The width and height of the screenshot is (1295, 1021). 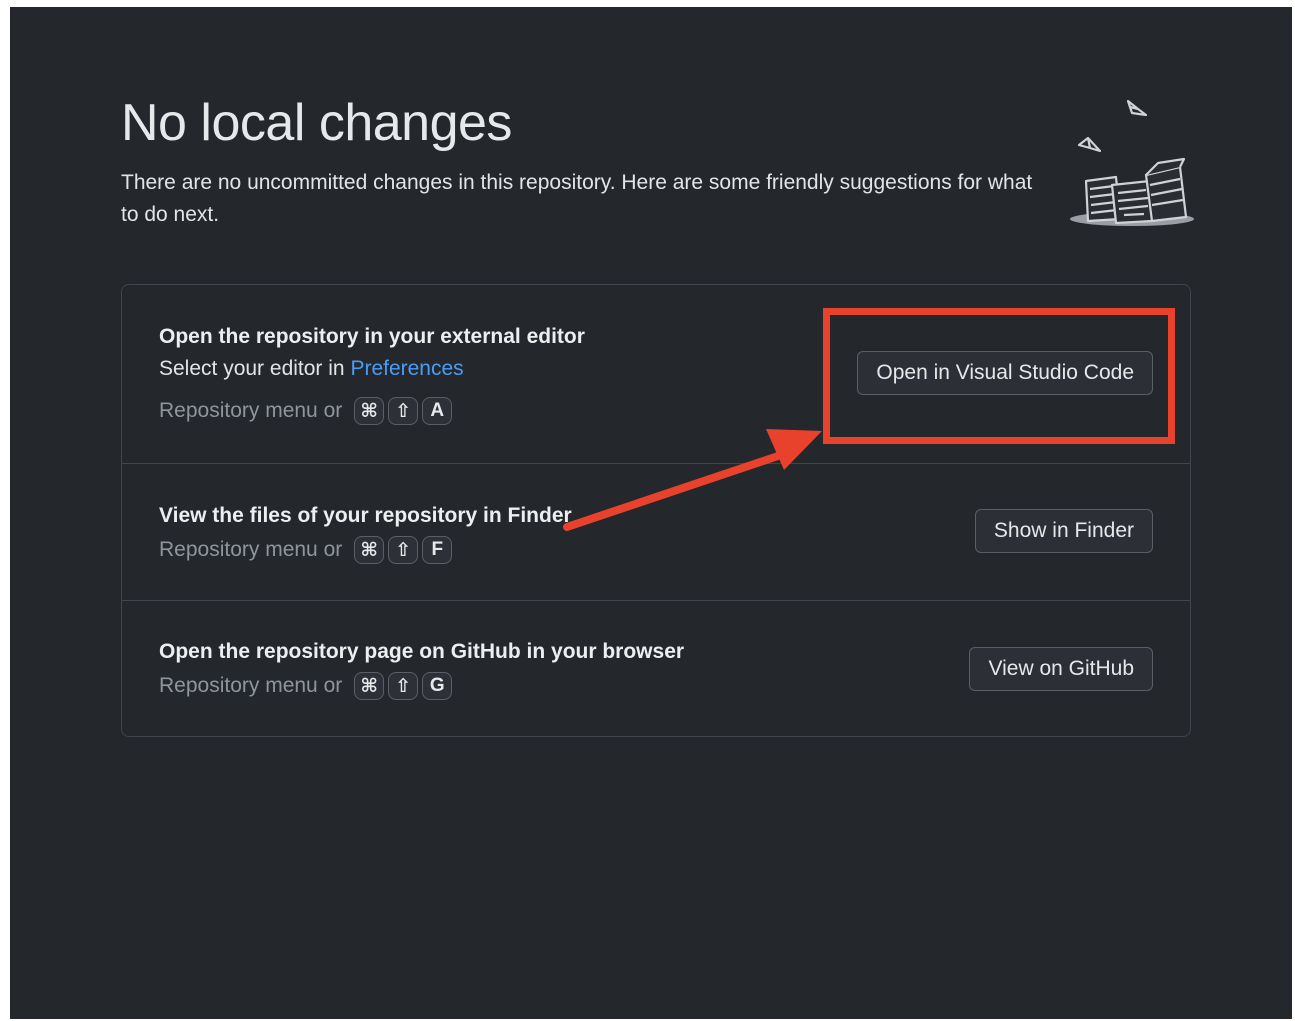 I want to click on keyboard-shortcut: Repository menu or ⌘ ⇧ A, so click(x=306, y=411).